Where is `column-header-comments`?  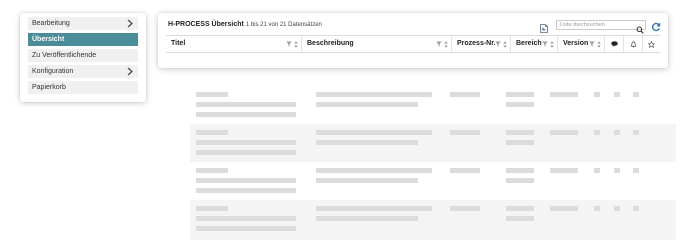
column-header-comments is located at coordinates (613, 44).